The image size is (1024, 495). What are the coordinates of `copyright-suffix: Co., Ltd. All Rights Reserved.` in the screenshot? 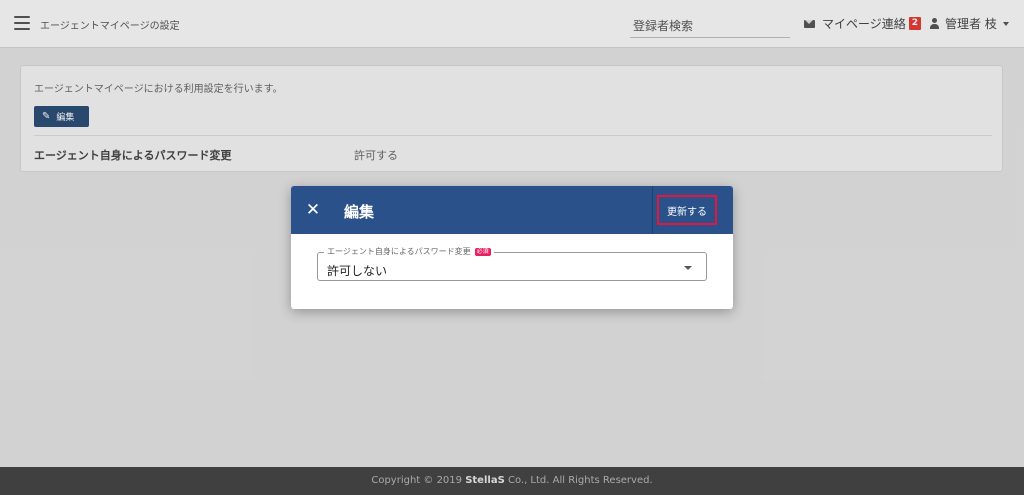 It's located at (578, 480).